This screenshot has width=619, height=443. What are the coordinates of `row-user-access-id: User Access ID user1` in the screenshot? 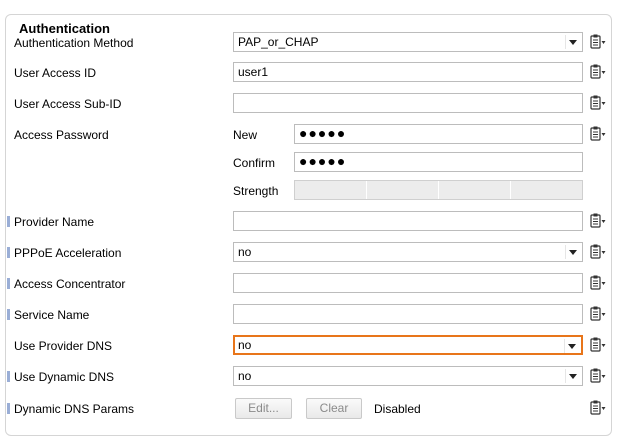 It's located at (309, 73).